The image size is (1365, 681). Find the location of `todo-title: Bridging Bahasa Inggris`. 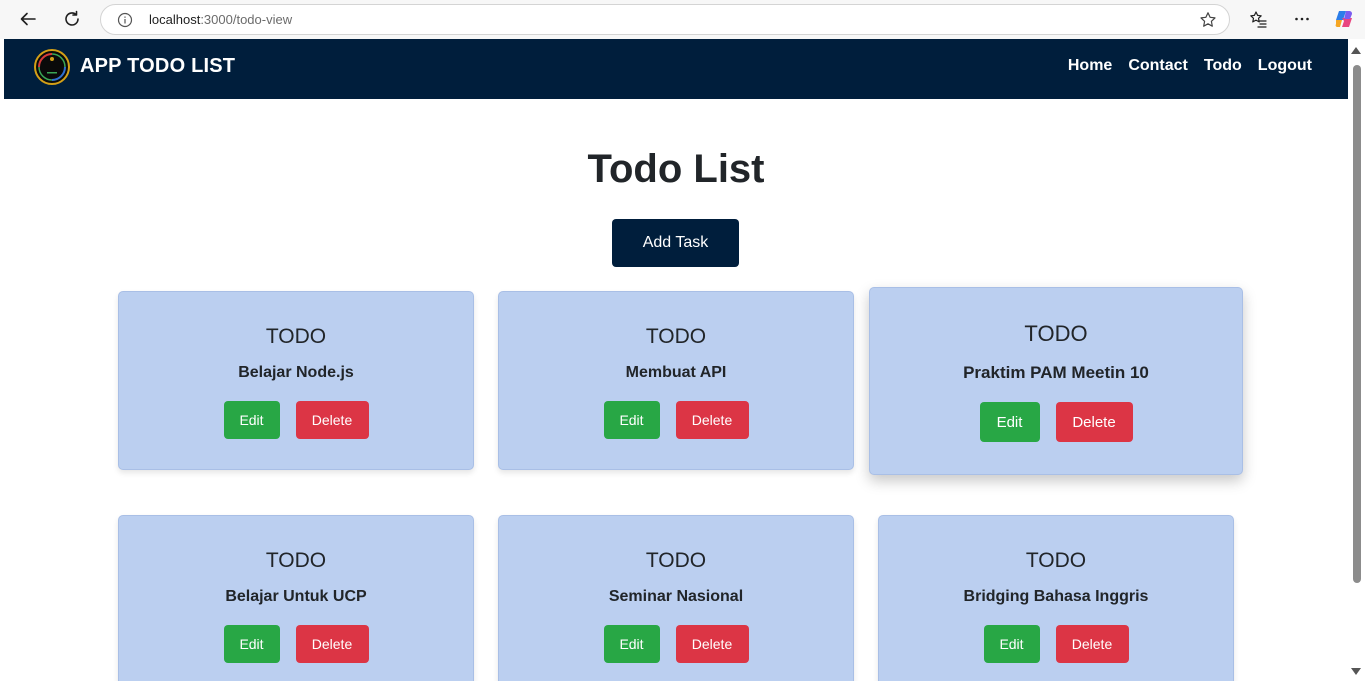

todo-title: Bridging Bahasa Inggris is located at coordinates (1056, 596).